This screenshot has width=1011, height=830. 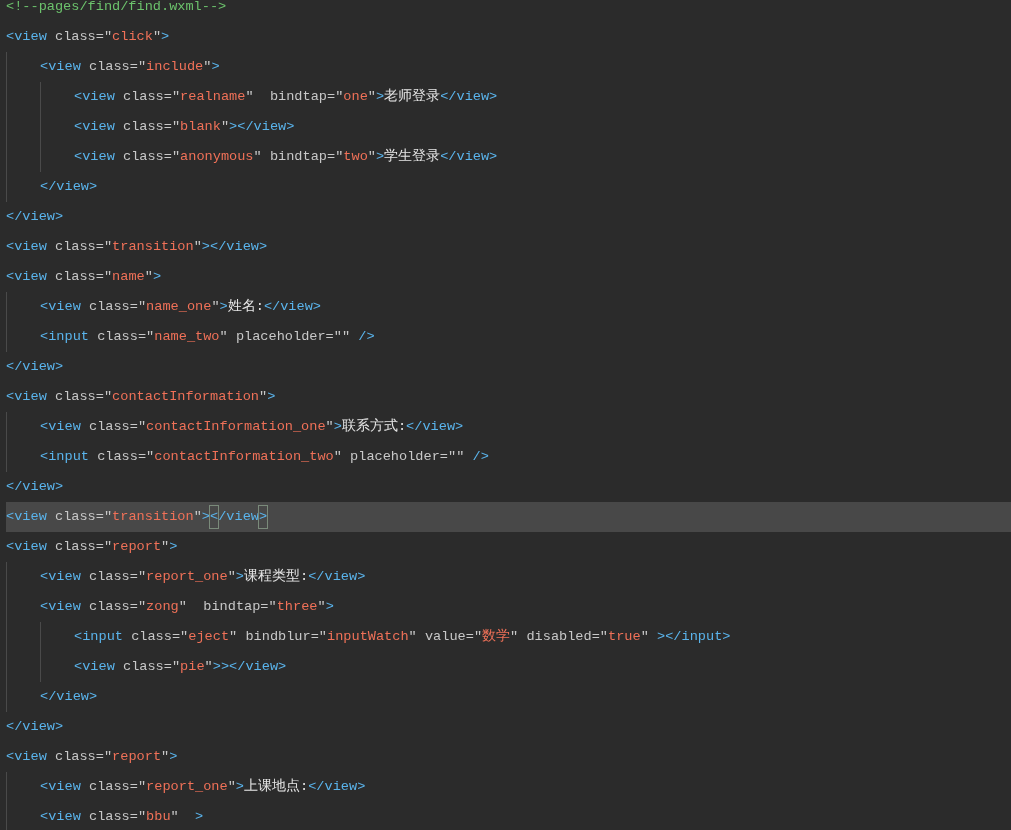 What do you see at coordinates (208, 337) in the screenshot?
I see `code-line: <input class="name_two" placeholder="" />` at bounding box center [208, 337].